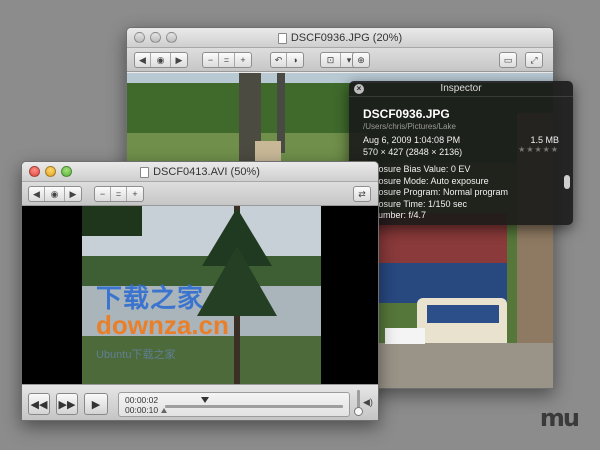 Image resolution: width=600 pixels, height=450 pixels. Describe the element at coordinates (544, 140) in the screenshot. I see `inspector-file-size: 1.5 MB` at that location.